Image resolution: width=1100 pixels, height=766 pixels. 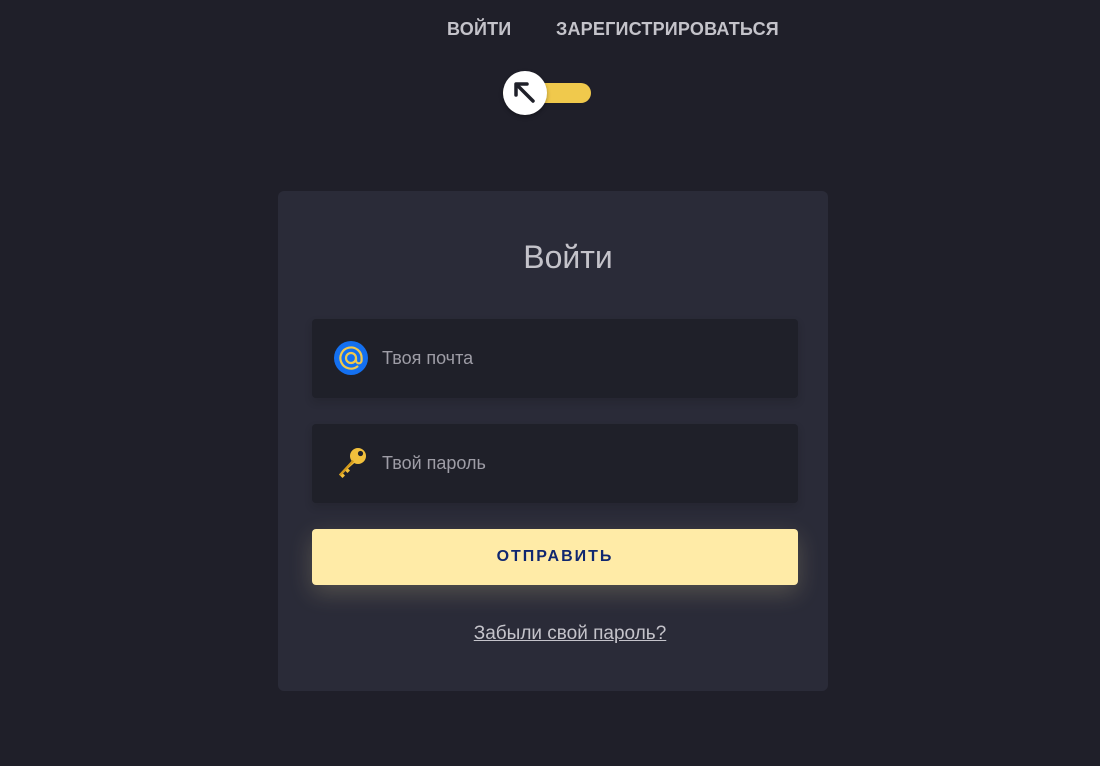 I want to click on forgot-password-link: Забыли свой пароль?, so click(x=550, y=634).